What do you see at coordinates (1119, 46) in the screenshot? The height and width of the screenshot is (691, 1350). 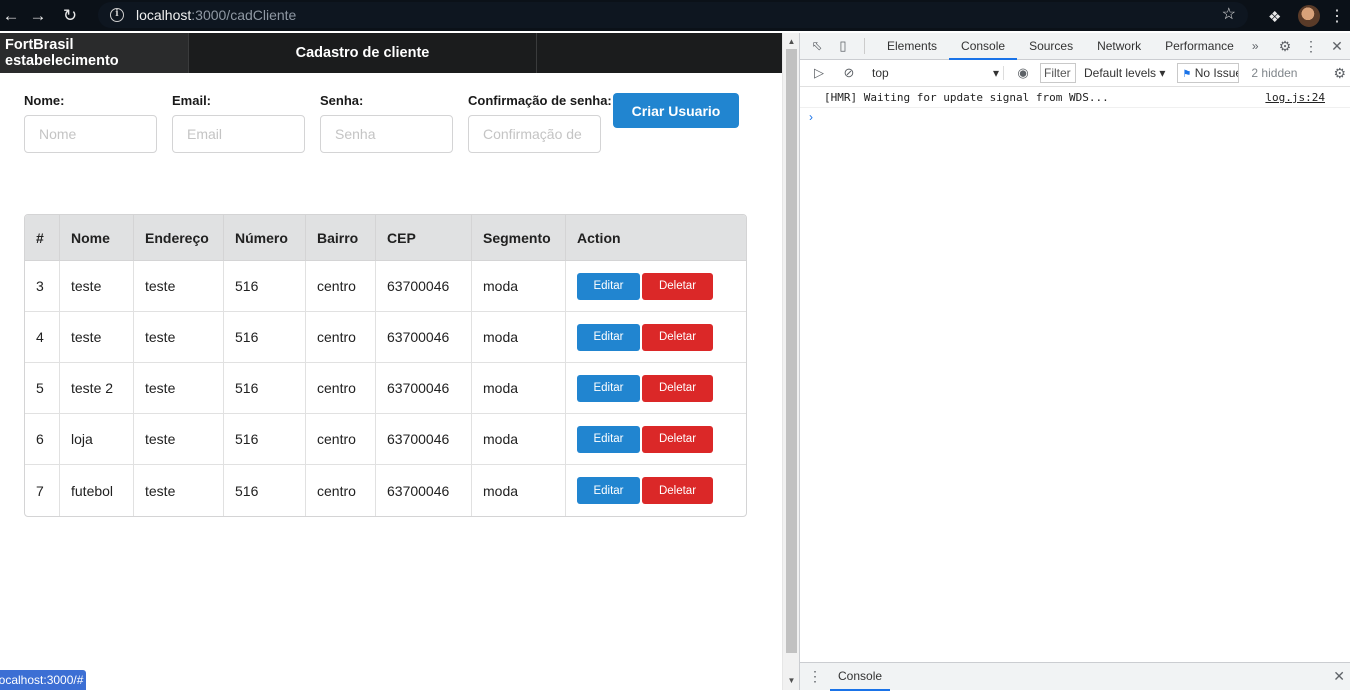 I see `tab-network: Network` at bounding box center [1119, 46].